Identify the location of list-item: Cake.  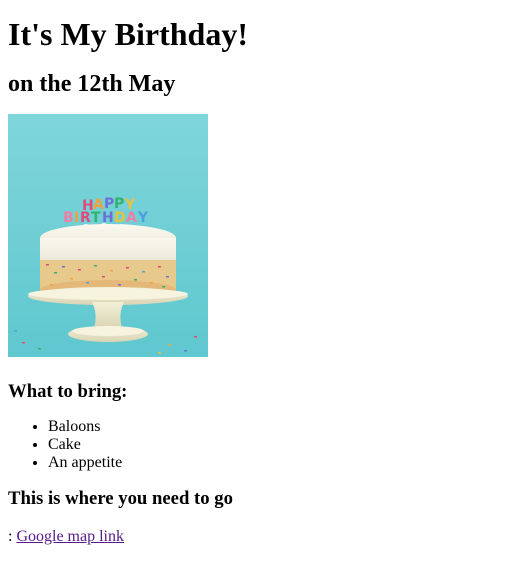
(273, 445).